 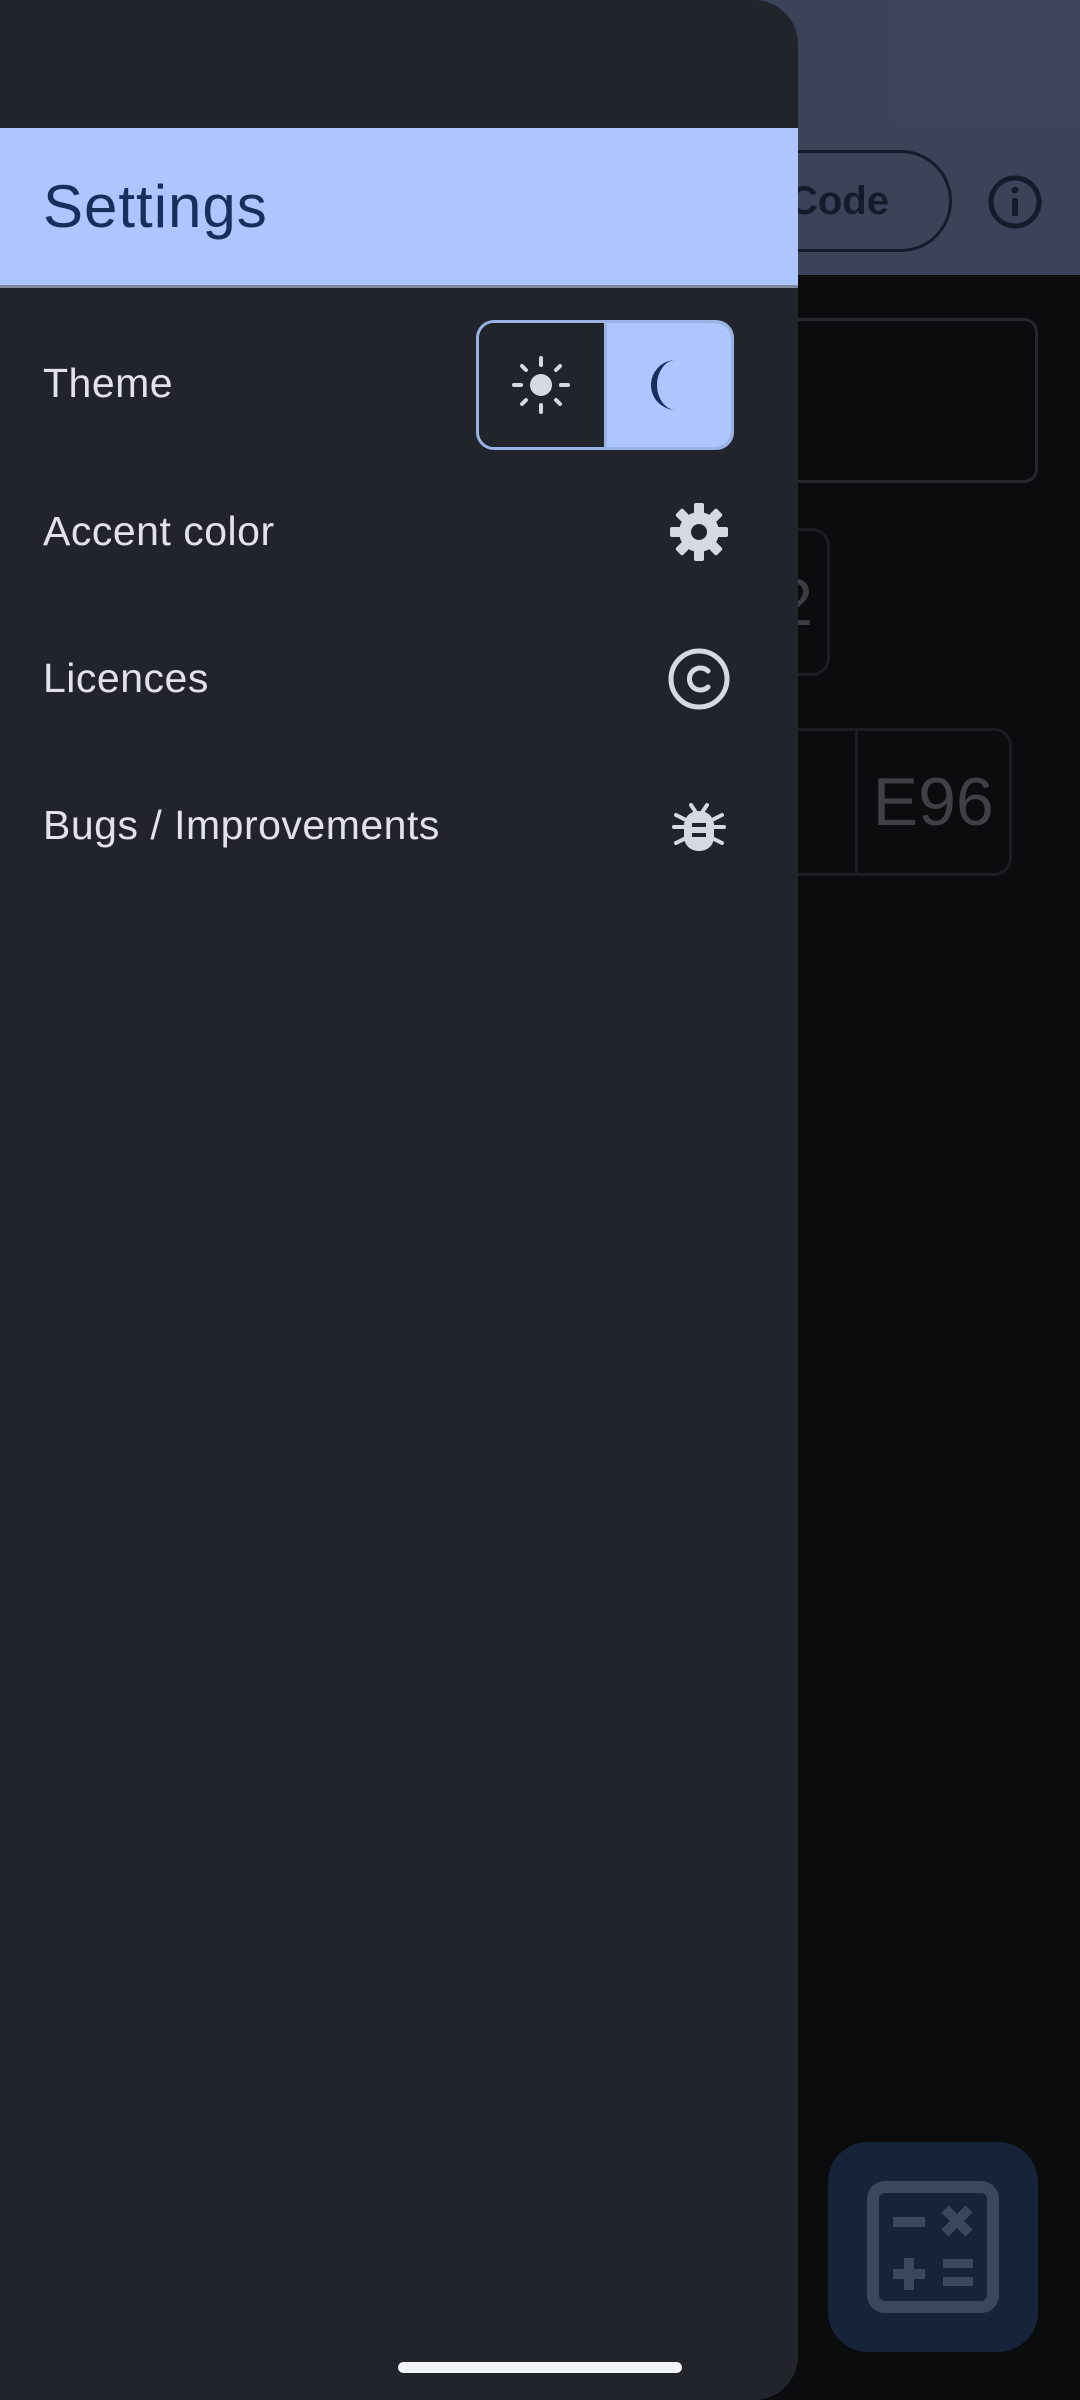 What do you see at coordinates (108, 383) in the screenshot?
I see `theme-label: Theme` at bounding box center [108, 383].